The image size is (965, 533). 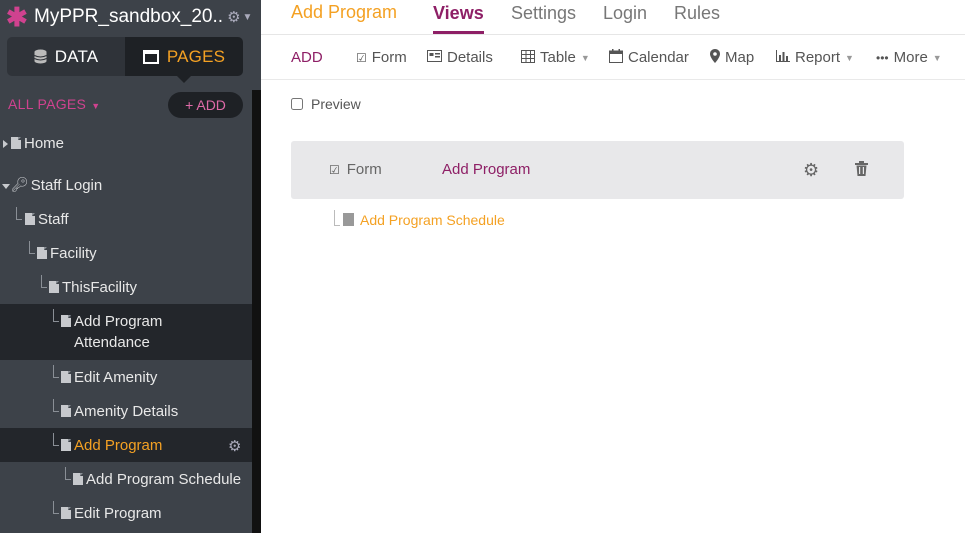 What do you see at coordinates (486, 169) in the screenshot?
I see `view-title: Add Program` at bounding box center [486, 169].